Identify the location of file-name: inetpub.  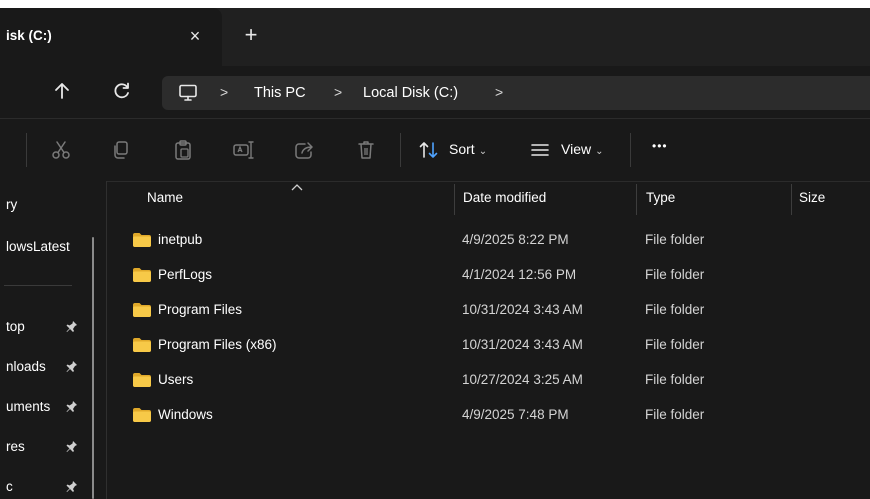
(180, 239).